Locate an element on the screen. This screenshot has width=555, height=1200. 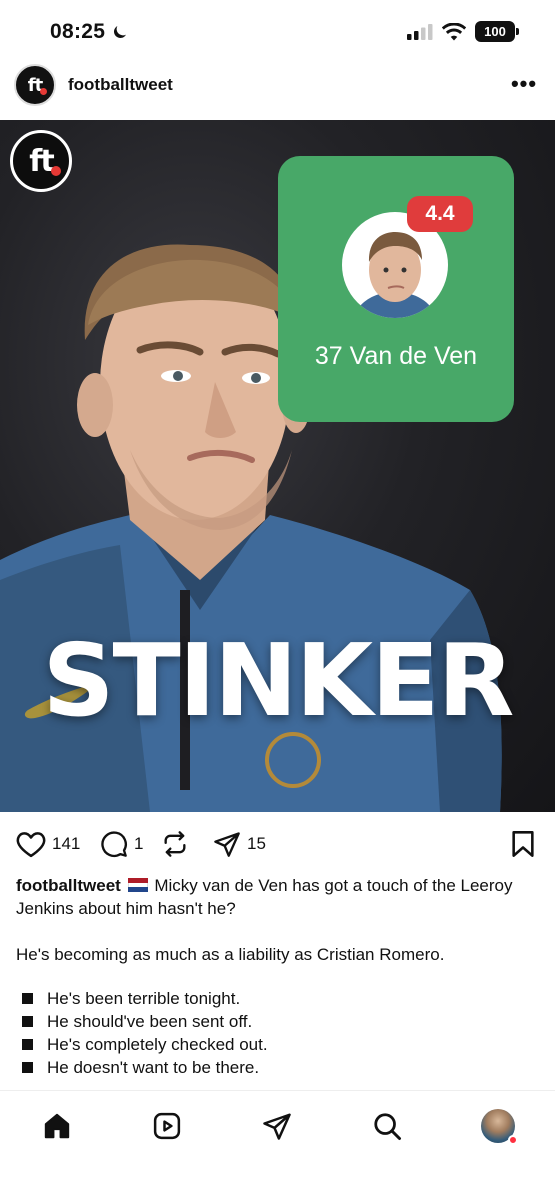
status-bar: 08:25 100 is located at coordinates (277, 31).